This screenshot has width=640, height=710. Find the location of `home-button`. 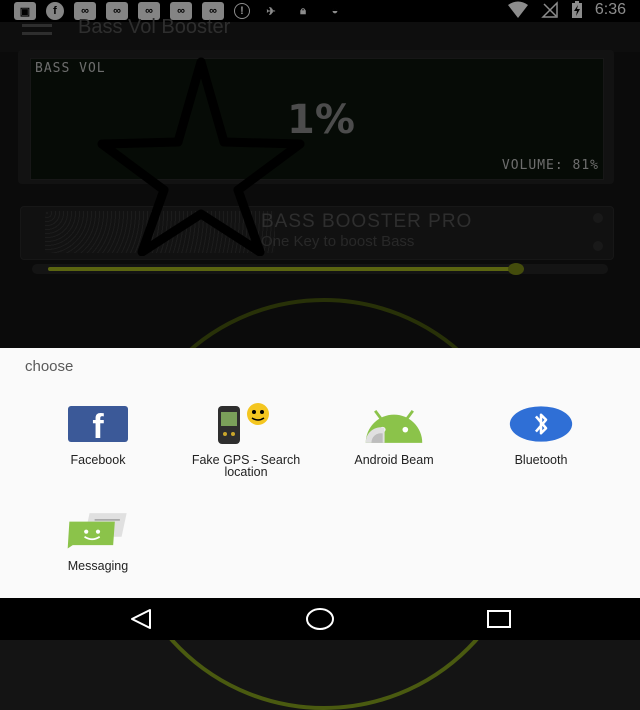

home-button is located at coordinates (320, 619).